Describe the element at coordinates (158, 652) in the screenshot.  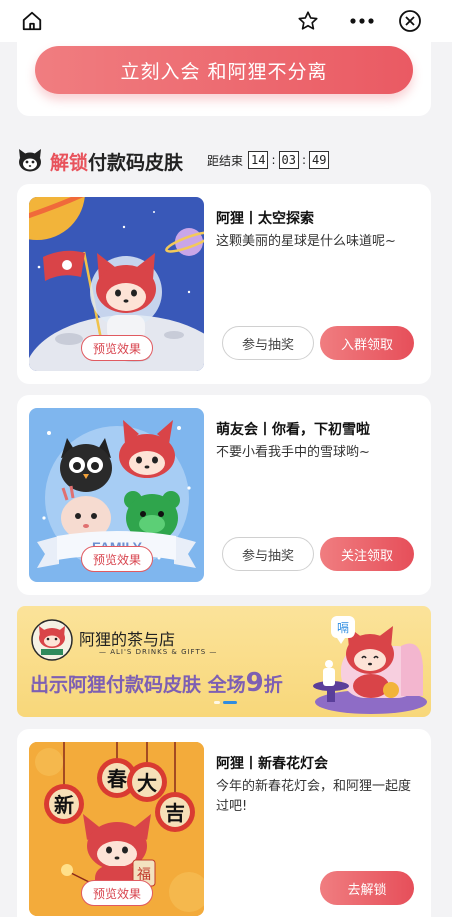
I see `banner-subtitle: — ALI'S DRINKS & GIFTS —` at that location.